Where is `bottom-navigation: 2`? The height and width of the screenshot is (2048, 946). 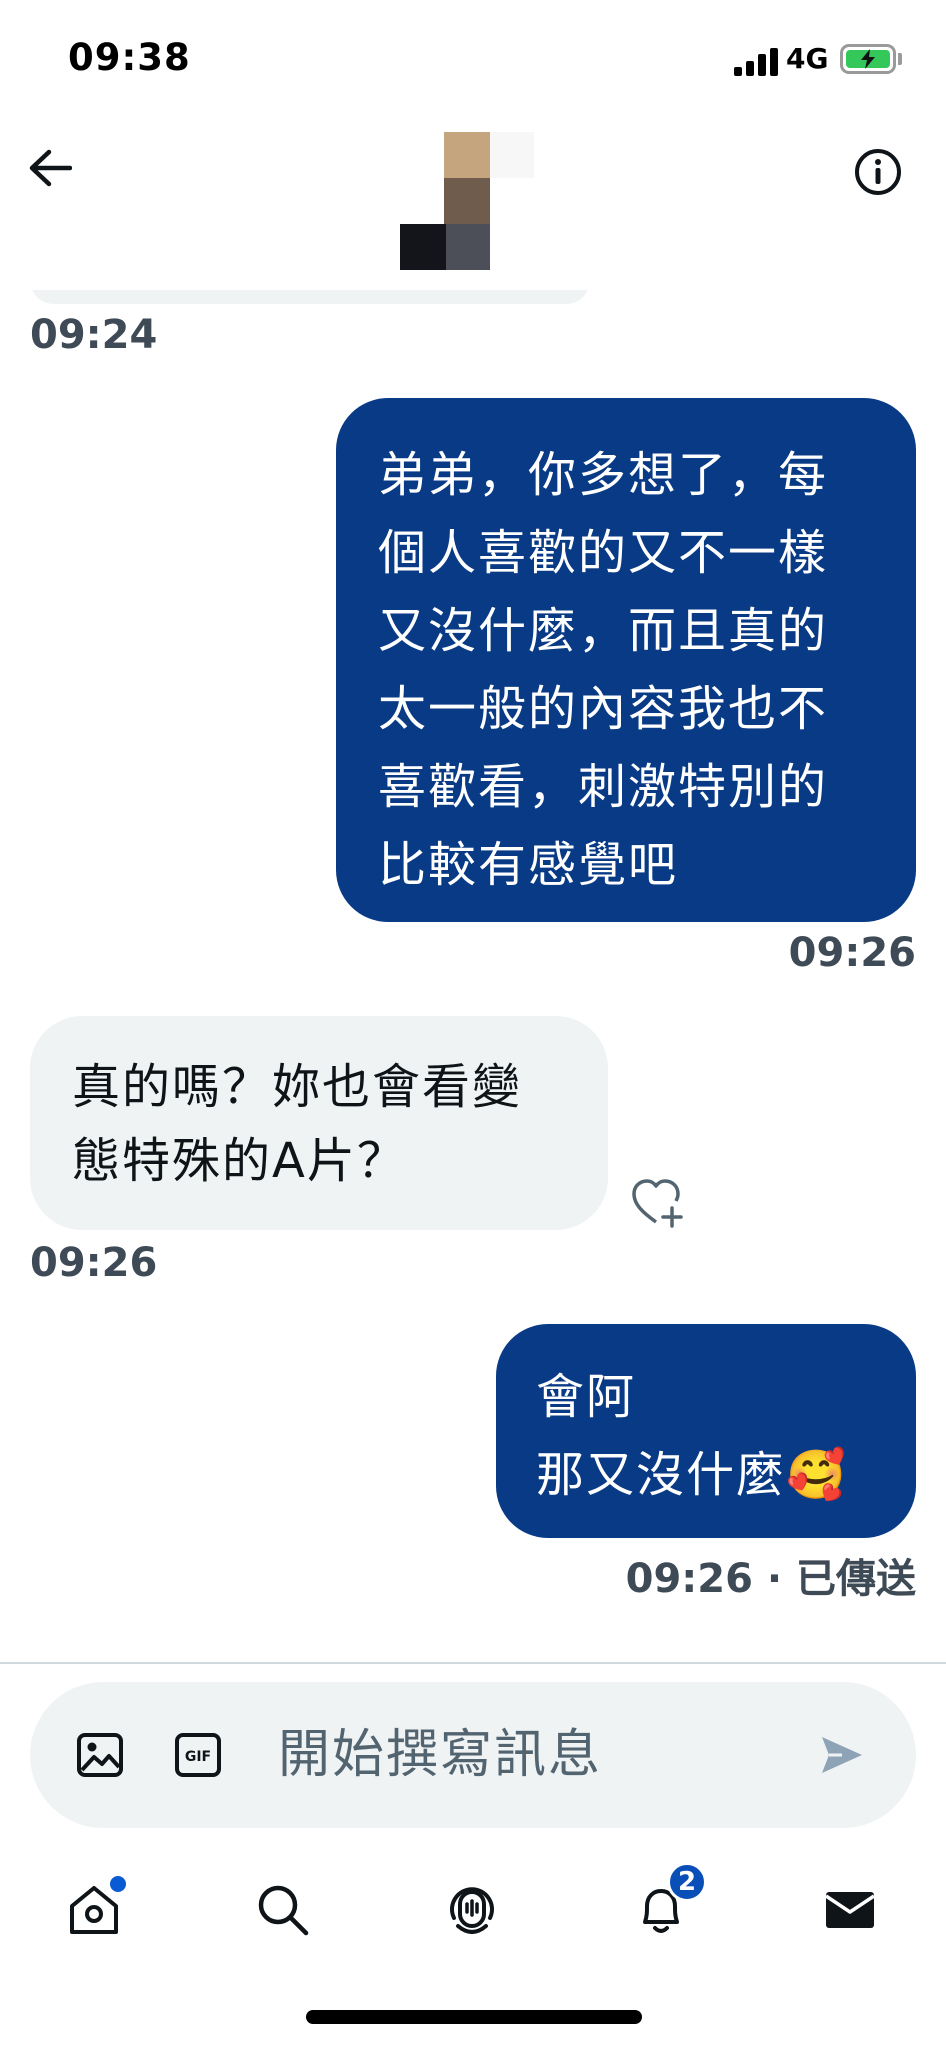 bottom-navigation: 2 is located at coordinates (473, 1910).